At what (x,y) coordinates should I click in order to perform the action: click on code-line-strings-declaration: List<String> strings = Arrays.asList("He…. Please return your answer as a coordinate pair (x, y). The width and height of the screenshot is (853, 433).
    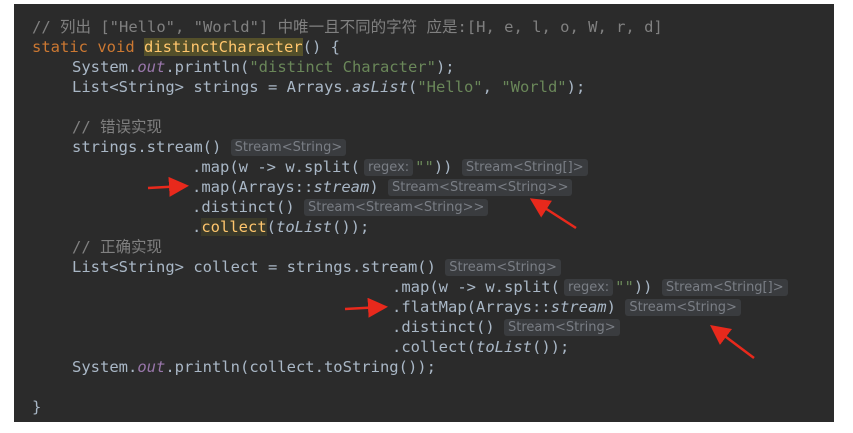
    Looking at the image, I should click on (328, 87).